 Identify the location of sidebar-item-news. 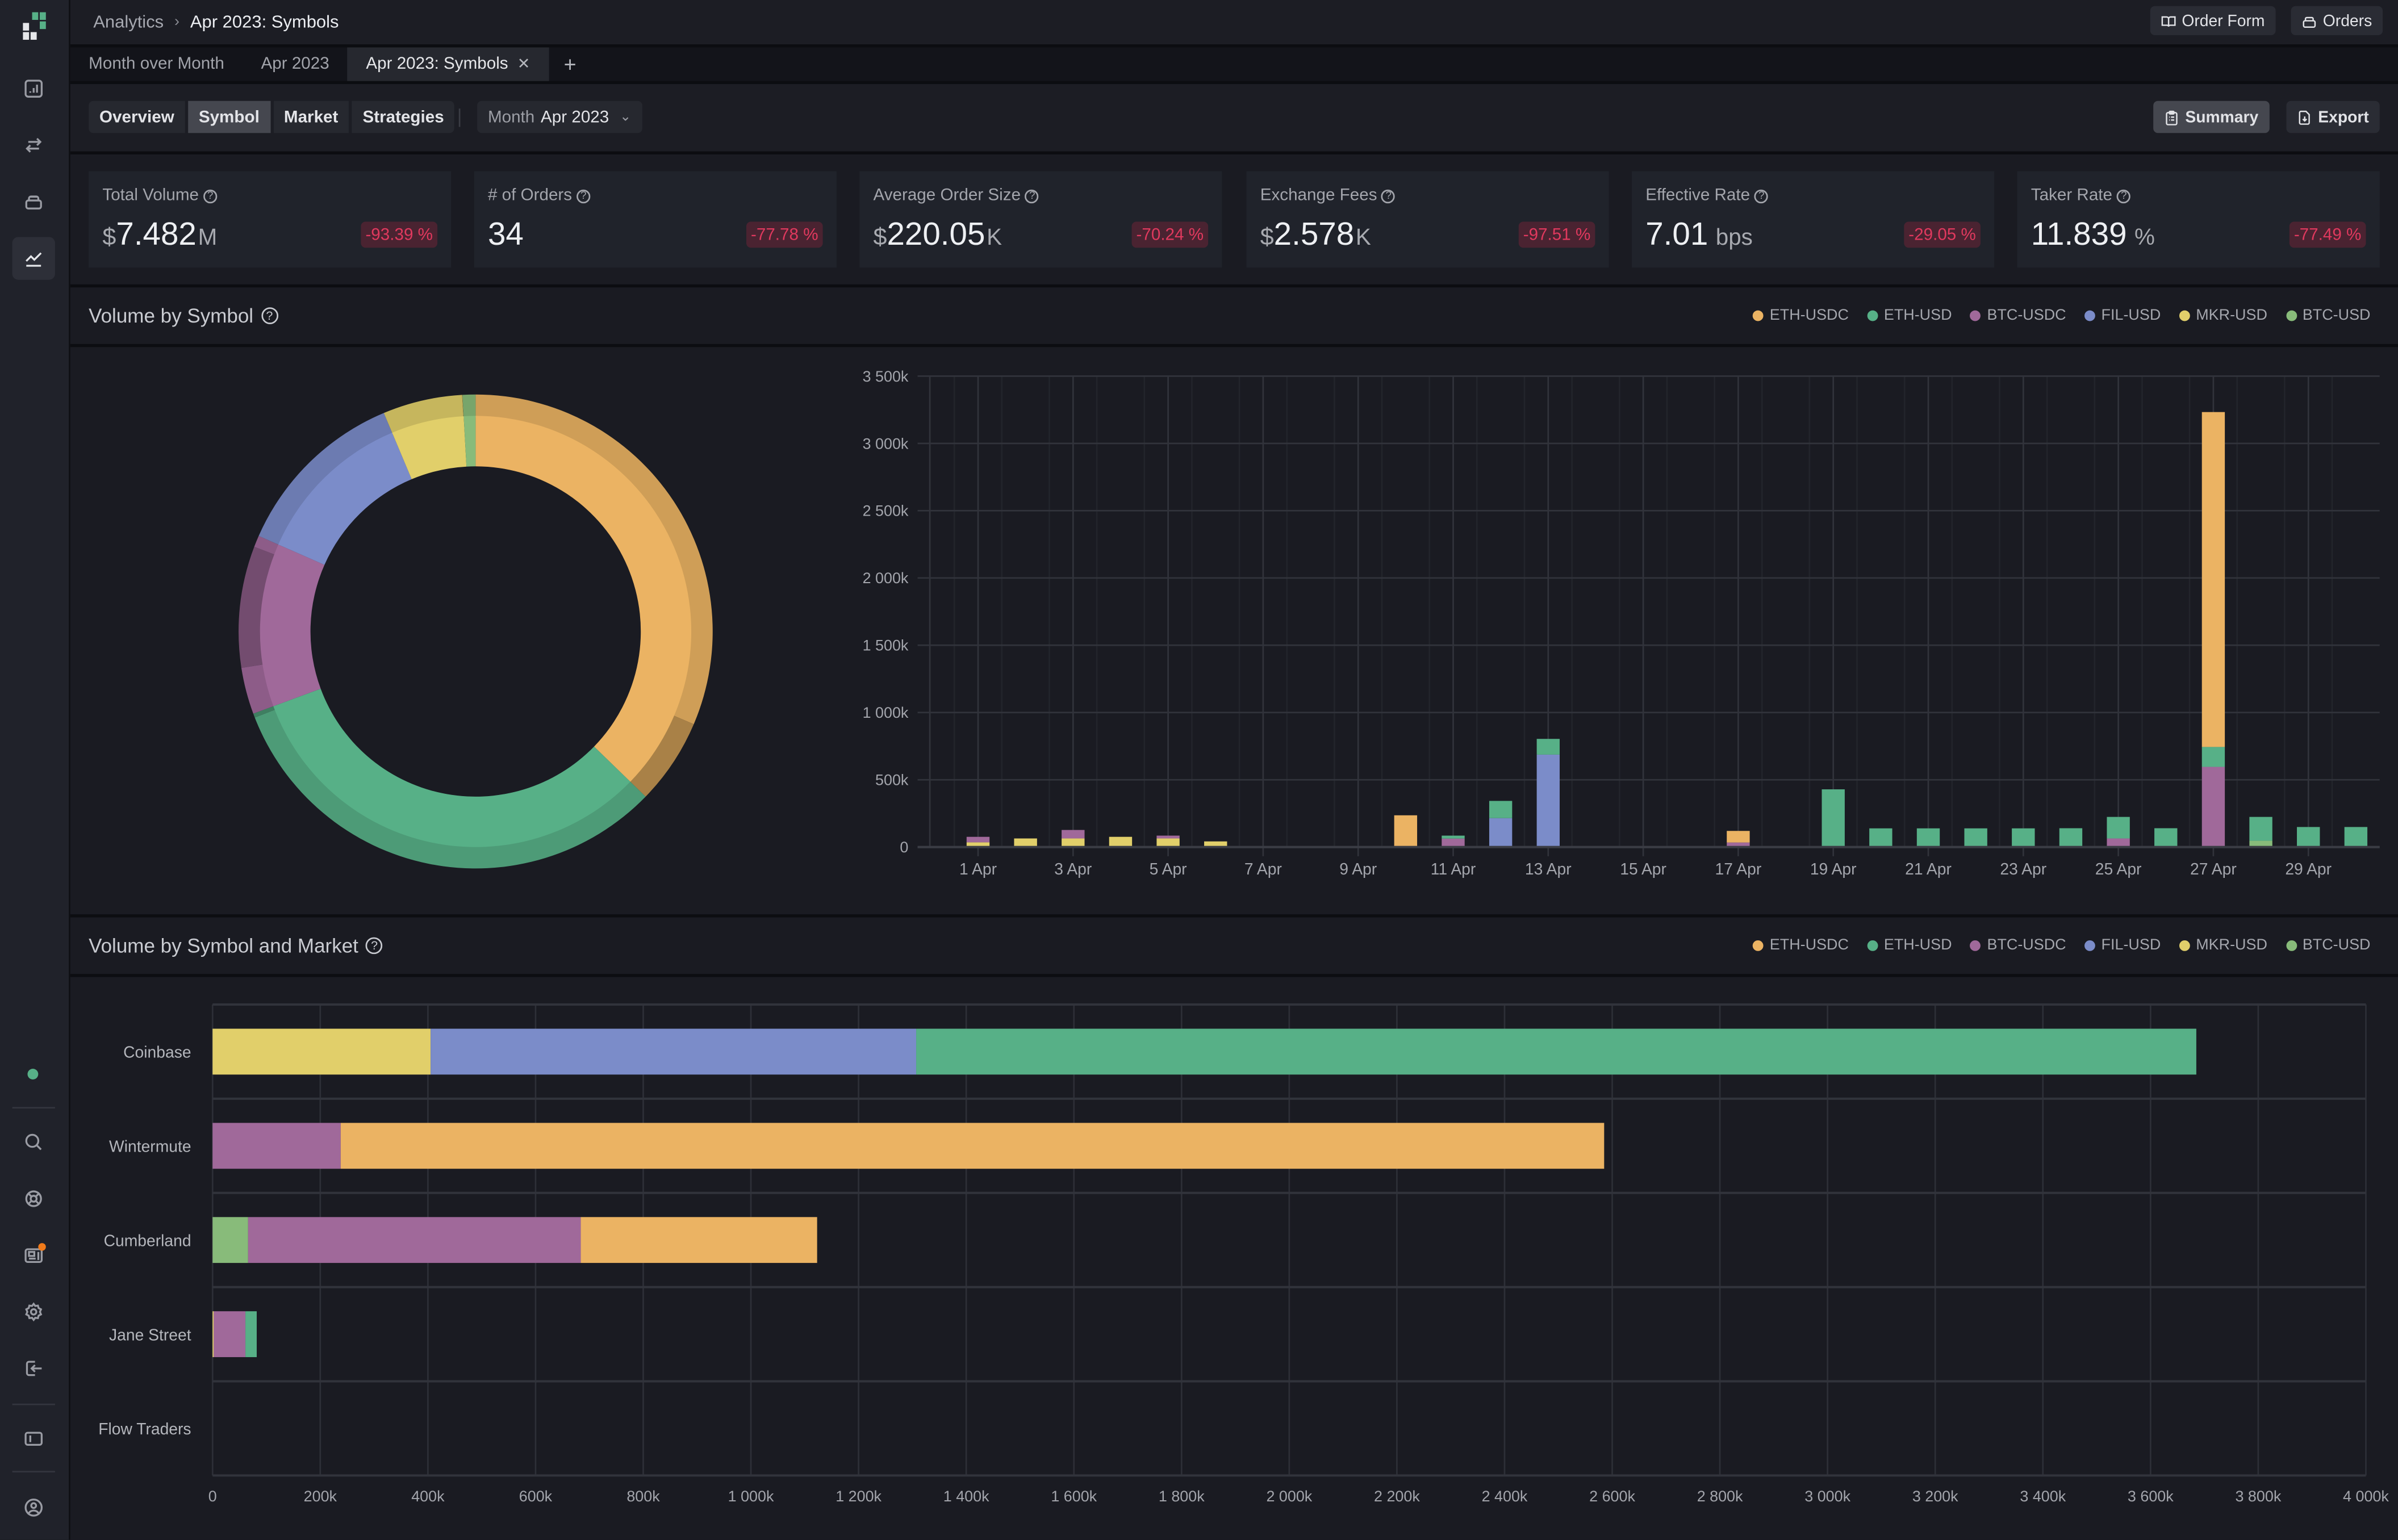
(33, 1255).